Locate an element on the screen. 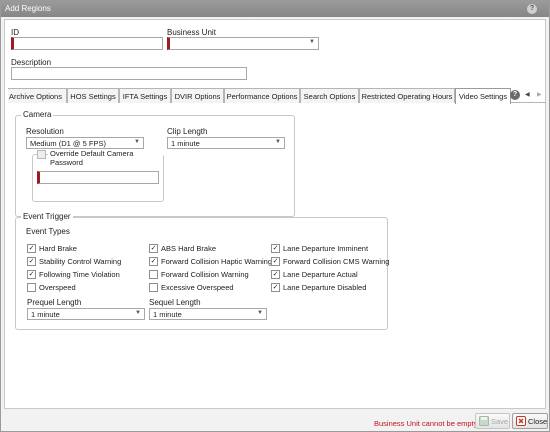  tab-ifta-settings: IFTA Settings is located at coordinates (145, 95).